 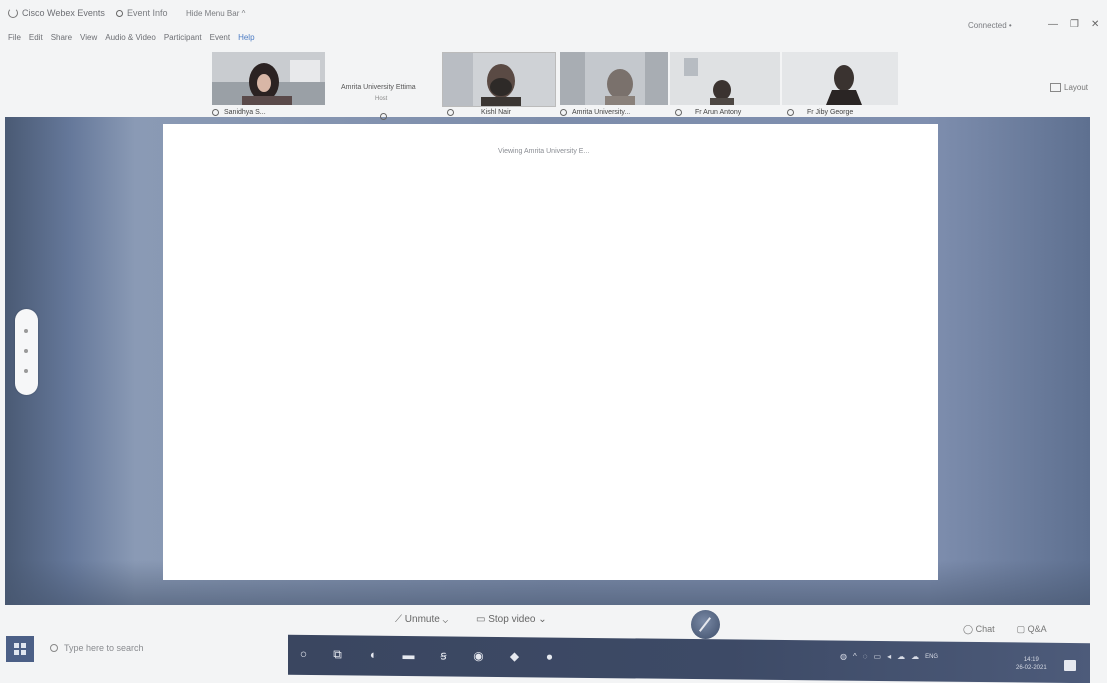 What do you see at coordinates (479, 112) in the screenshot?
I see `participant-caption: Kishl Nair` at bounding box center [479, 112].